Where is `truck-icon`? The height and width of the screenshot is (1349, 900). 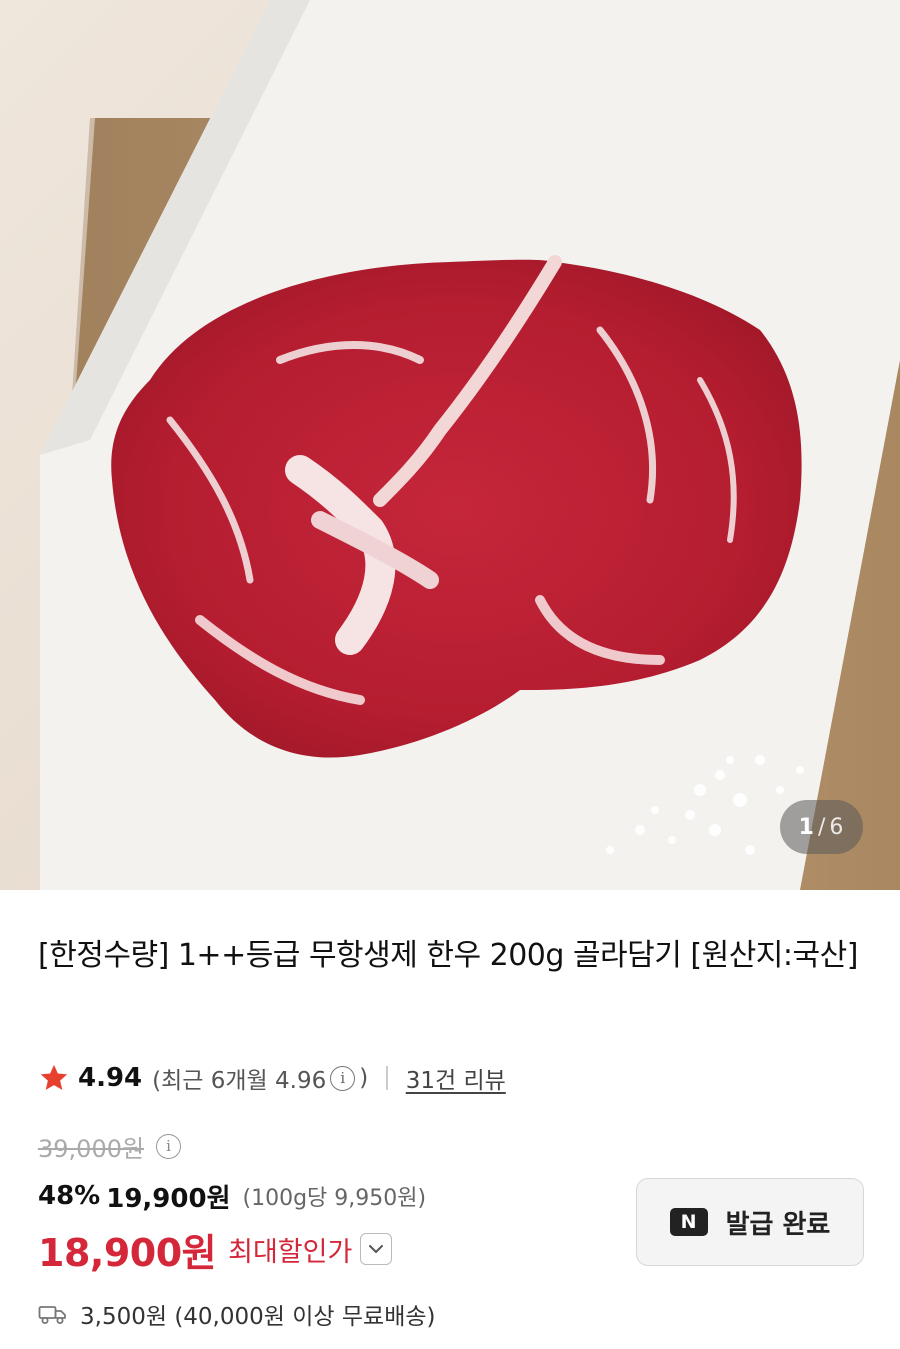
truck-icon is located at coordinates (52, 1315).